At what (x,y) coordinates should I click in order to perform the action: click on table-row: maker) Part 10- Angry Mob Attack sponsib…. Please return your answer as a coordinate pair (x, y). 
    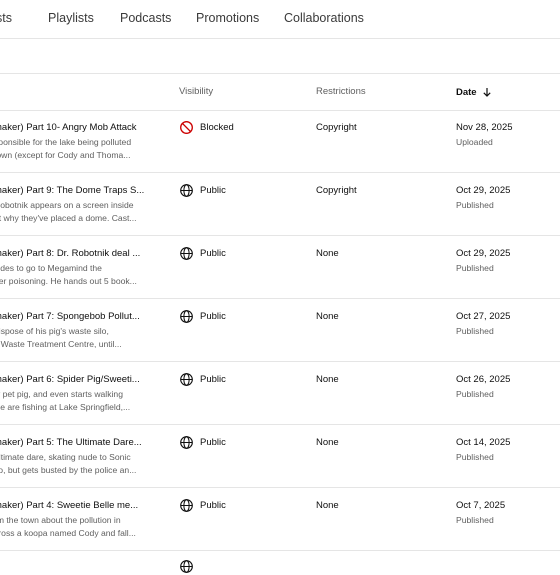
    Looking at the image, I should click on (280, 141).